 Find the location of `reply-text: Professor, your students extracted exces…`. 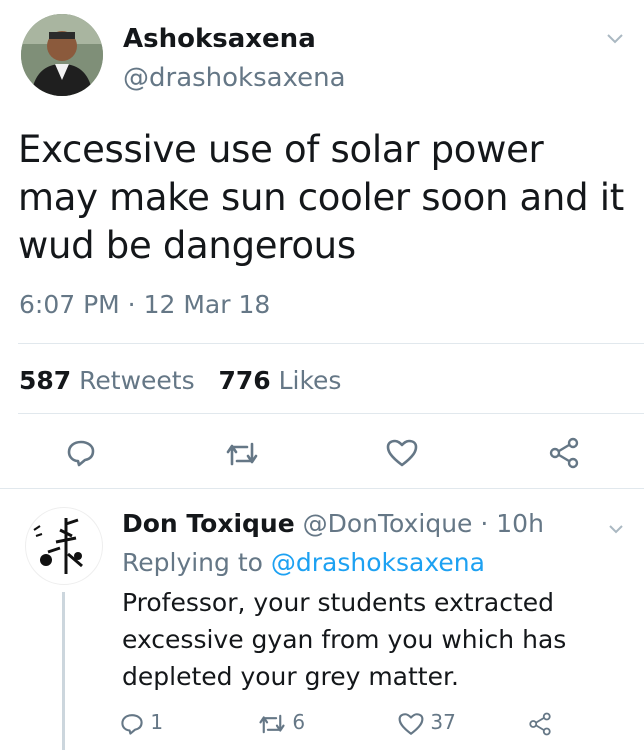

reply-text: Professor, your students extracted exces… is located at coordinates (344, 639).